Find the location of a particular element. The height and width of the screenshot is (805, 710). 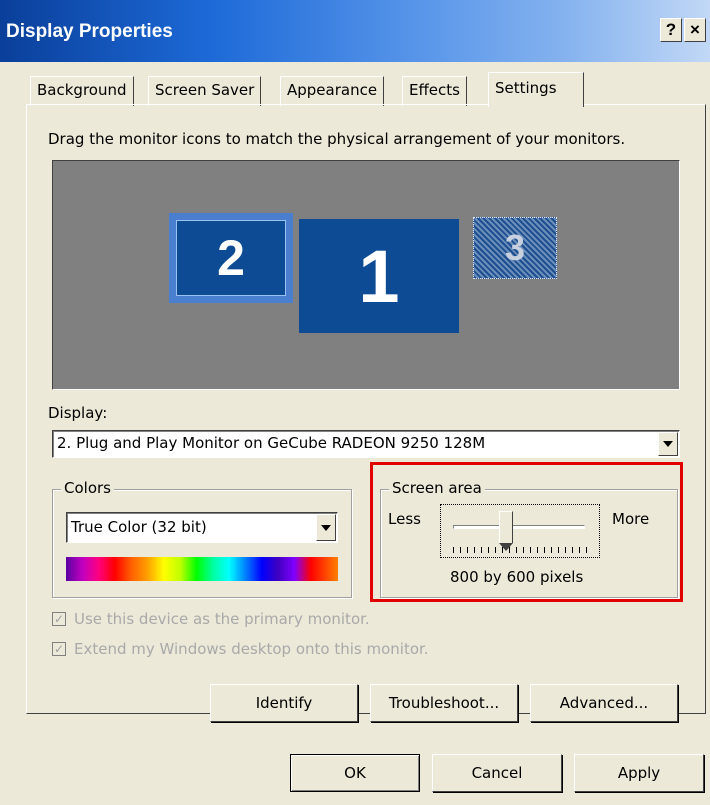

help-button: ? is located at coordinates (671, 30).